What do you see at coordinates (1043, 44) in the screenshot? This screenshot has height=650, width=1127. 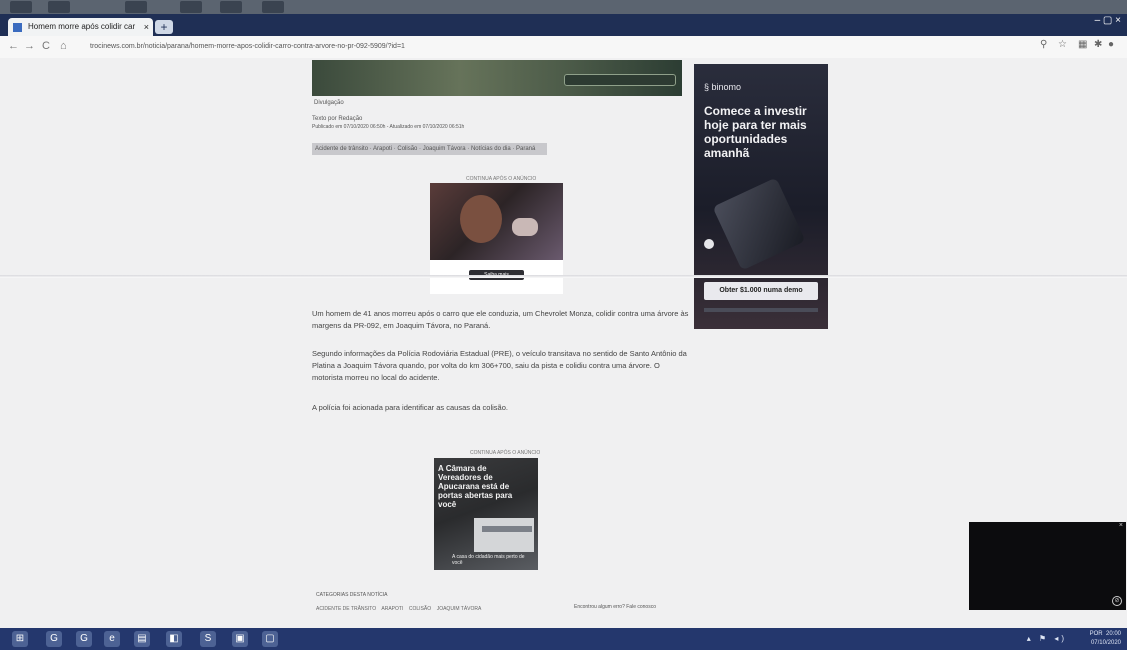 I see `search-icon: ⚲` at bounding box center [1043, 44].